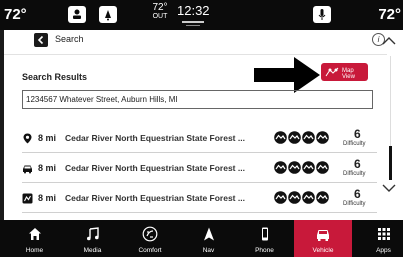 The image size is (403, 257). What do you see at coordinates (389, 188) in the screenshot?
I see `scroll-down-icon` at bounding box center [389, 188].